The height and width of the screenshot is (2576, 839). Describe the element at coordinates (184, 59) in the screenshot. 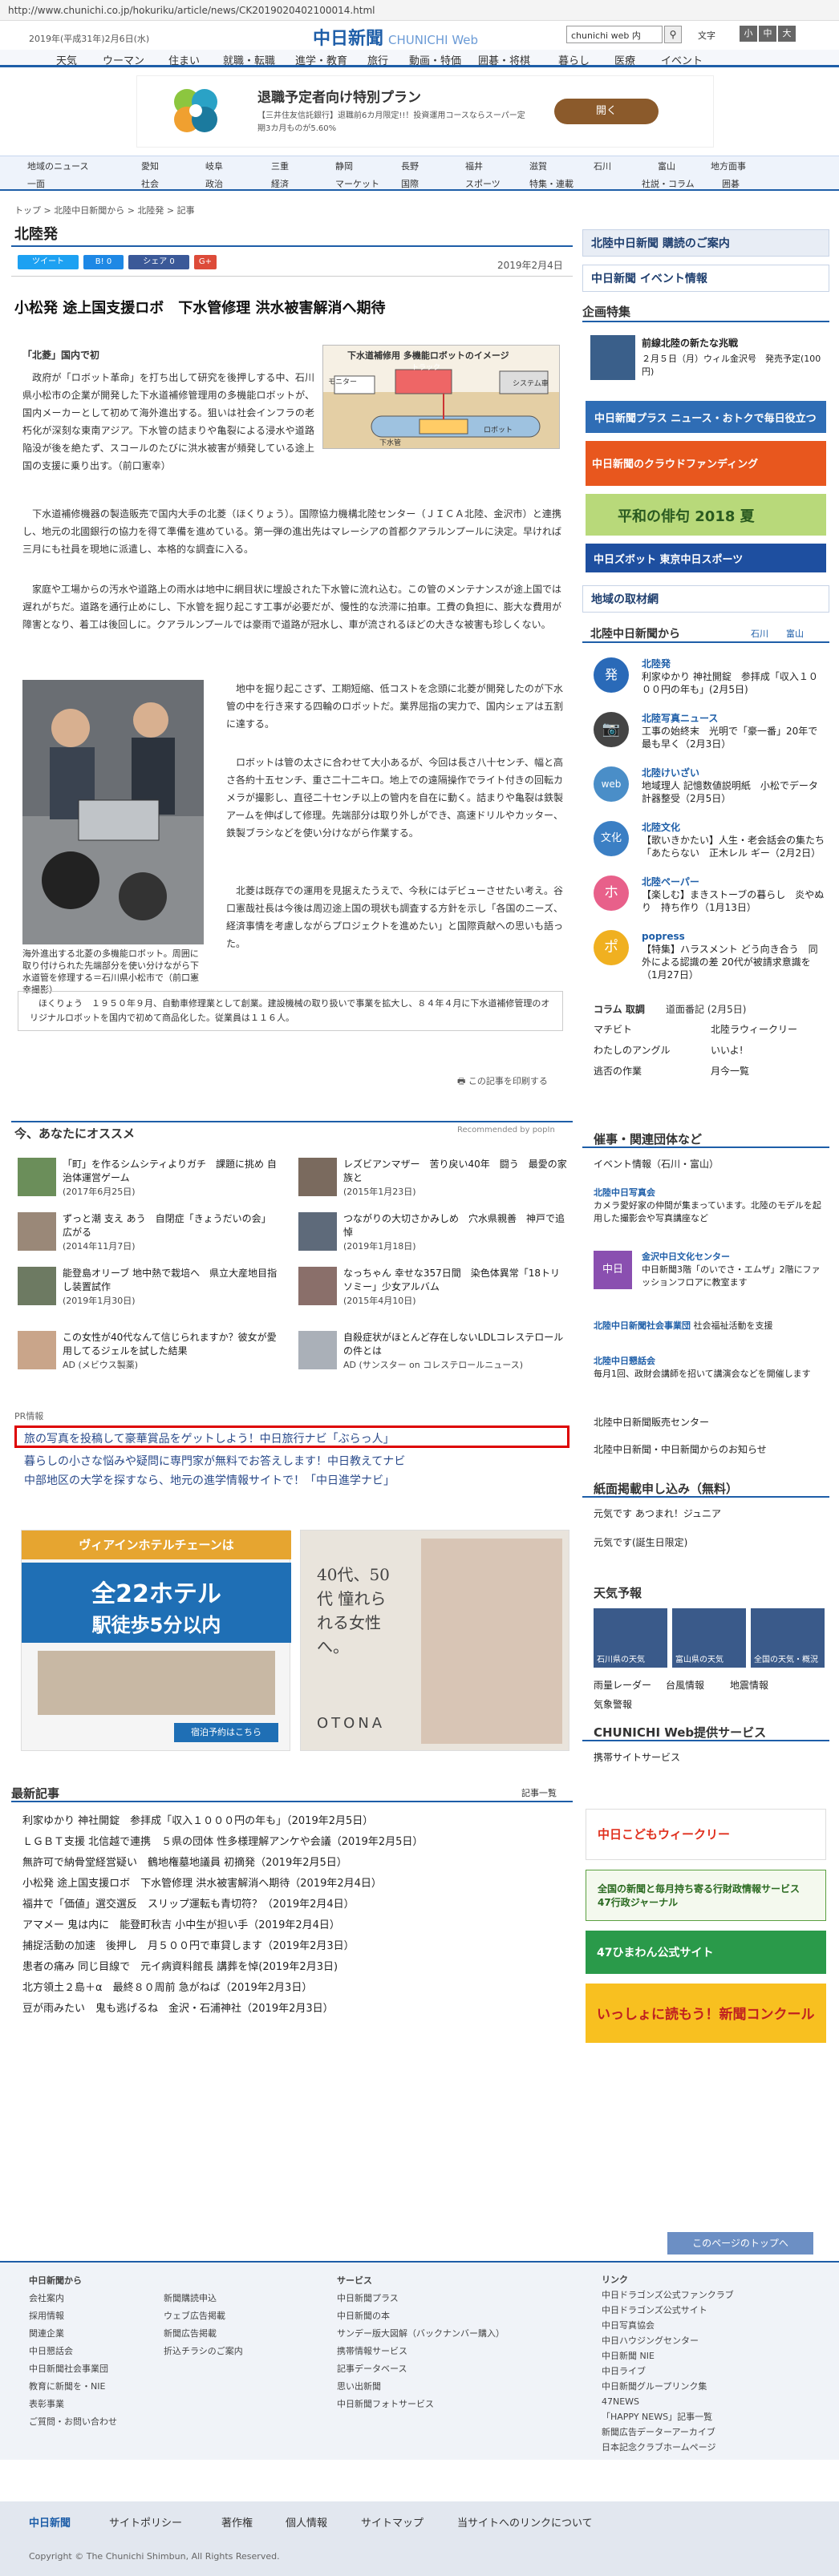

I see `nav-item: 住まい` at that location.